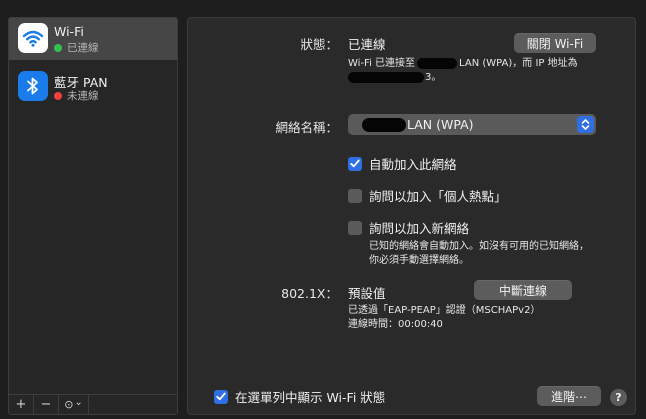 The height and width of the screenshot is (419, 646). Describe the element at coordinates (585, 124) in the screenshot. I see `updown-chevron-icon` at that location.